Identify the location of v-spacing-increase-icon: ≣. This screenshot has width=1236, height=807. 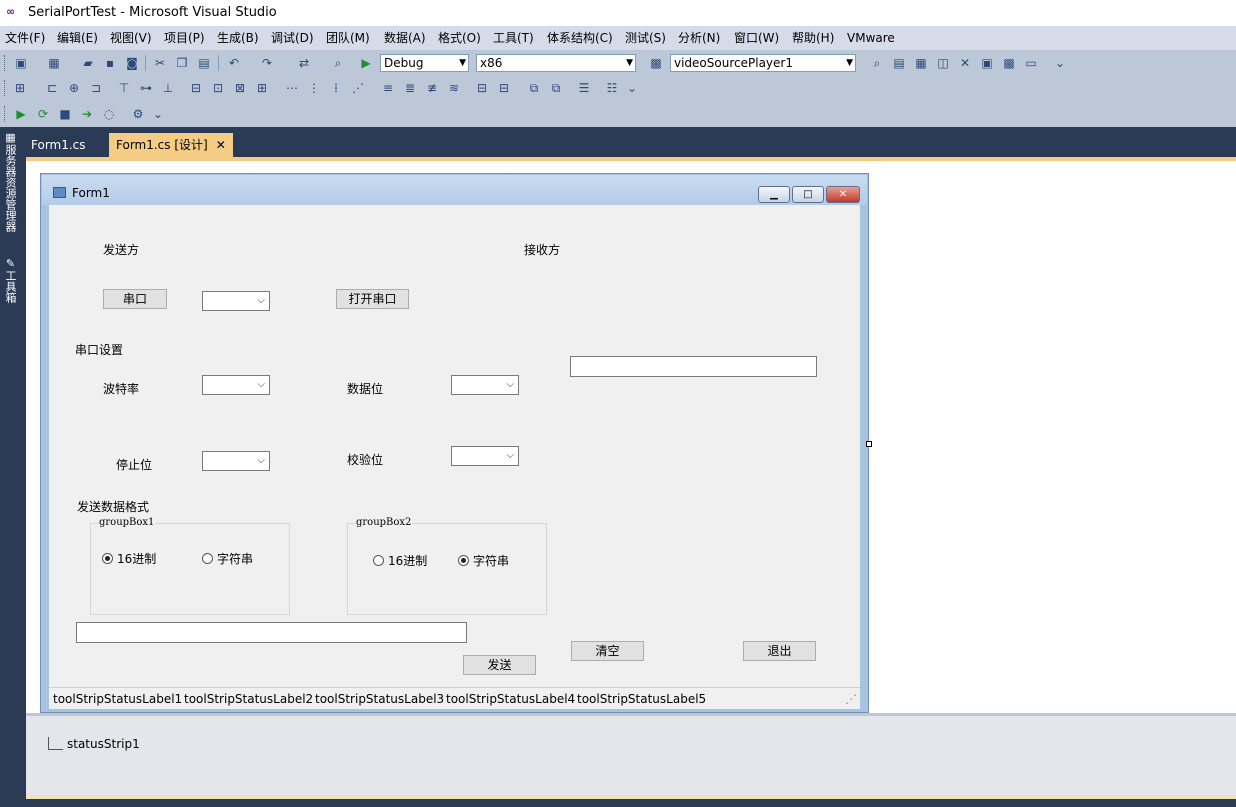
(410, 88).